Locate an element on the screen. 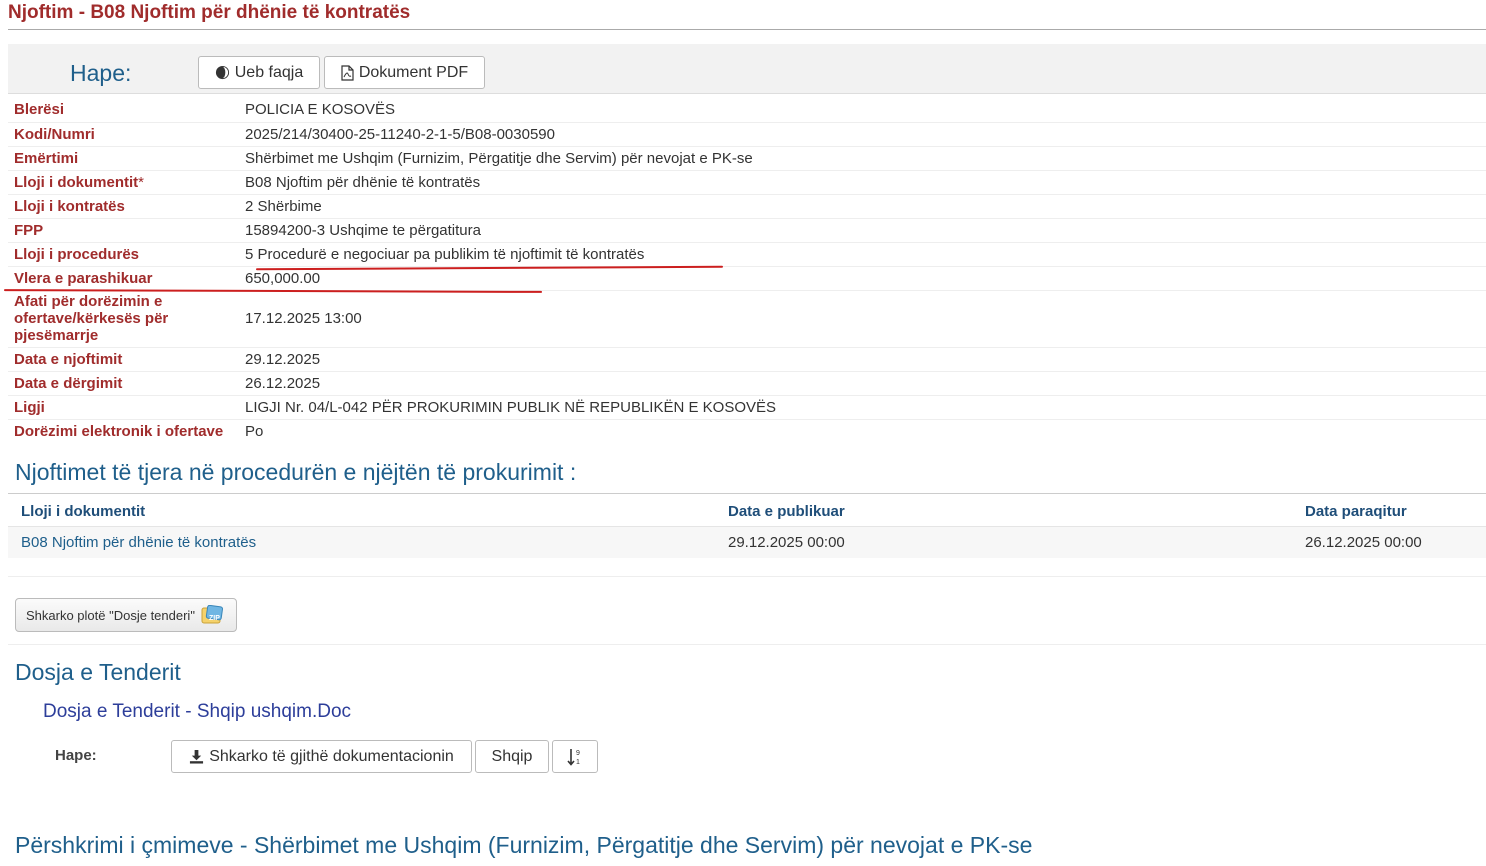 Image resolution: width=1486 pixels, height=866 pixels. detail-value: 26.12.2025 is located at coordinates (865, 382).